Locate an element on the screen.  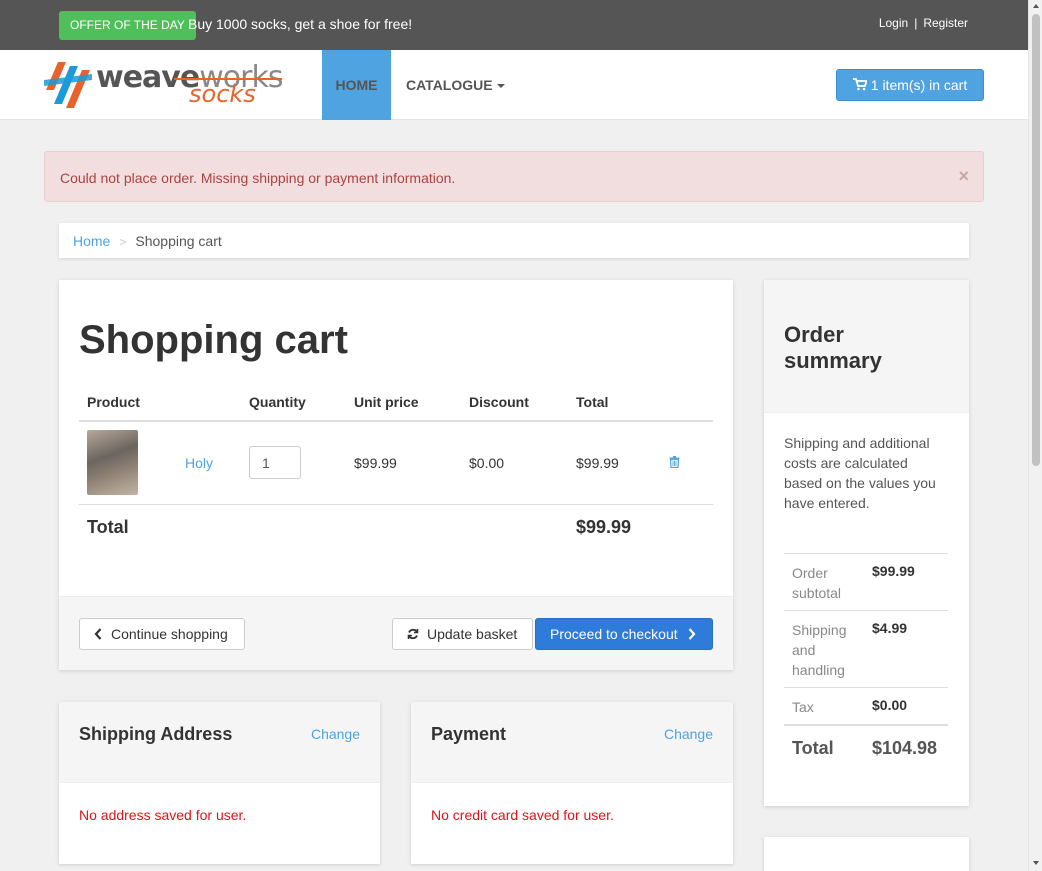
weaveworks-logo-icon is located at coordinates (68, 85).